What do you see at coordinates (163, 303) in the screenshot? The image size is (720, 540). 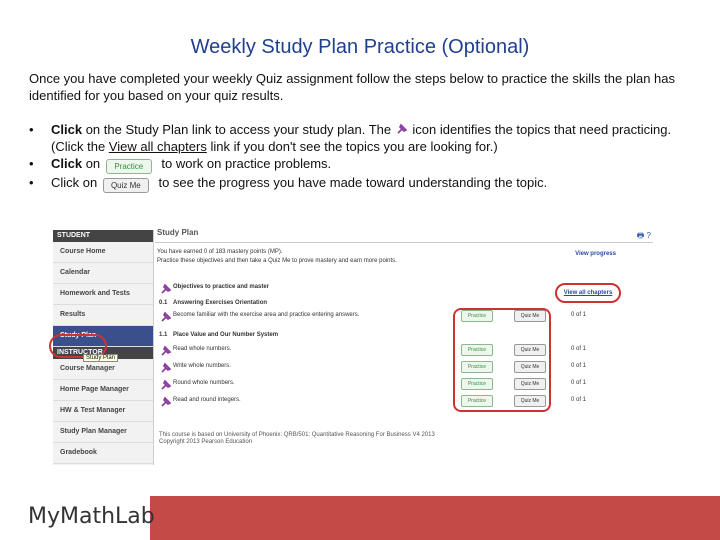 I see `section-number: 0.1` at bounding box center [163, 303].